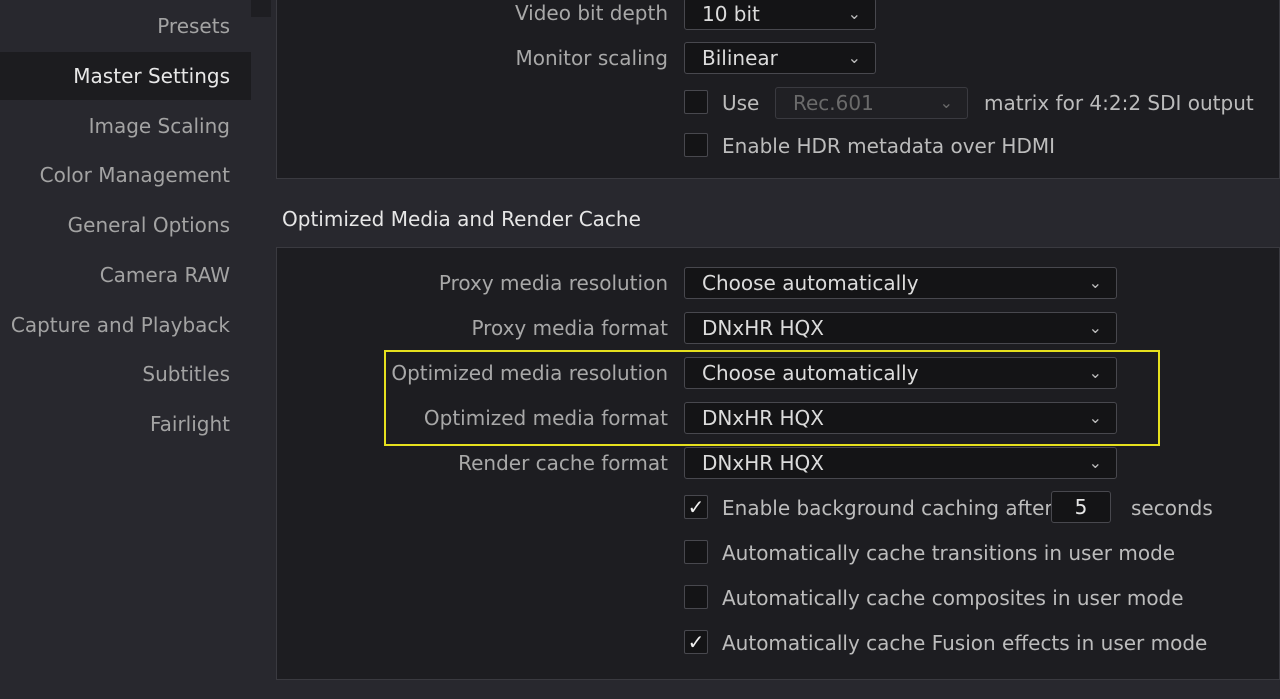  I want to click on background-caching-seconds-input, so click(1081, 507).